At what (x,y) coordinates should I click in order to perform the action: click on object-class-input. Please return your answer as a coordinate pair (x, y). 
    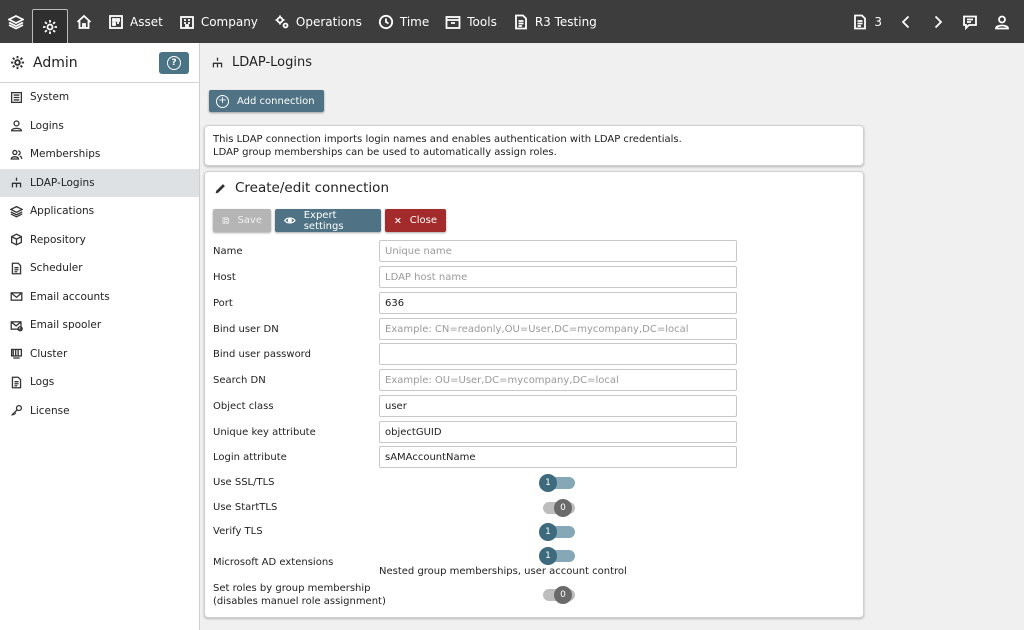
    Looking at the image, I should click on (558, 406).